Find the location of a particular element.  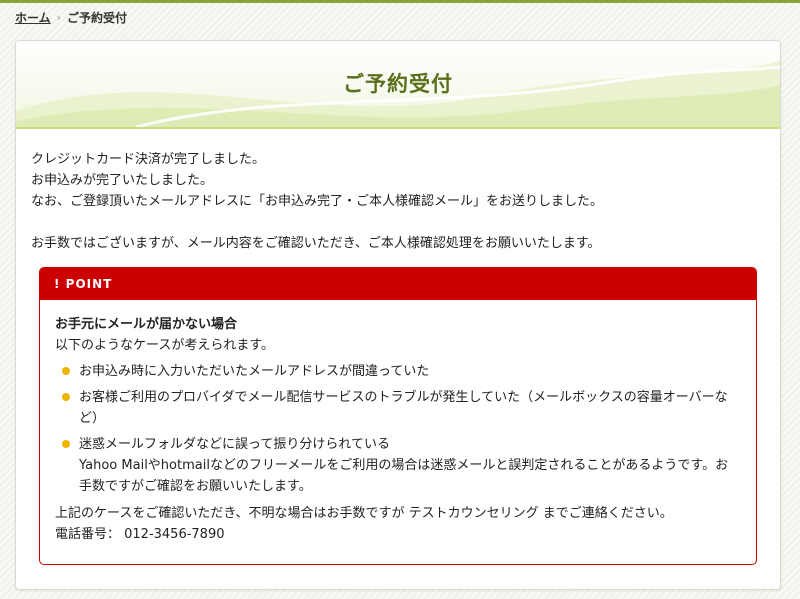

point-subtitle: お手元にメールが届かない場合 is located at coordinates (146, 324).